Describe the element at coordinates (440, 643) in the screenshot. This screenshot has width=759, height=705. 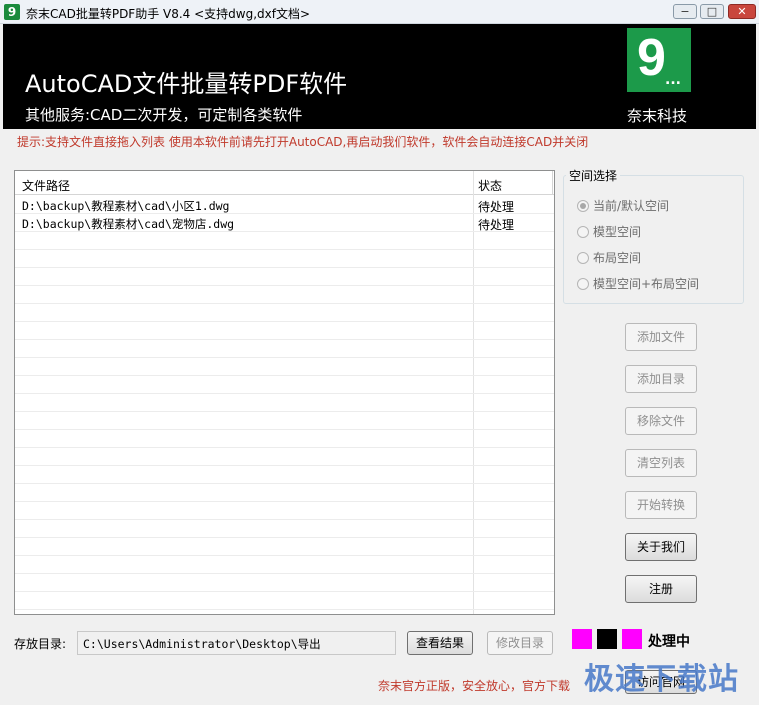
I see `view-results-button: 查看结果` at that location.